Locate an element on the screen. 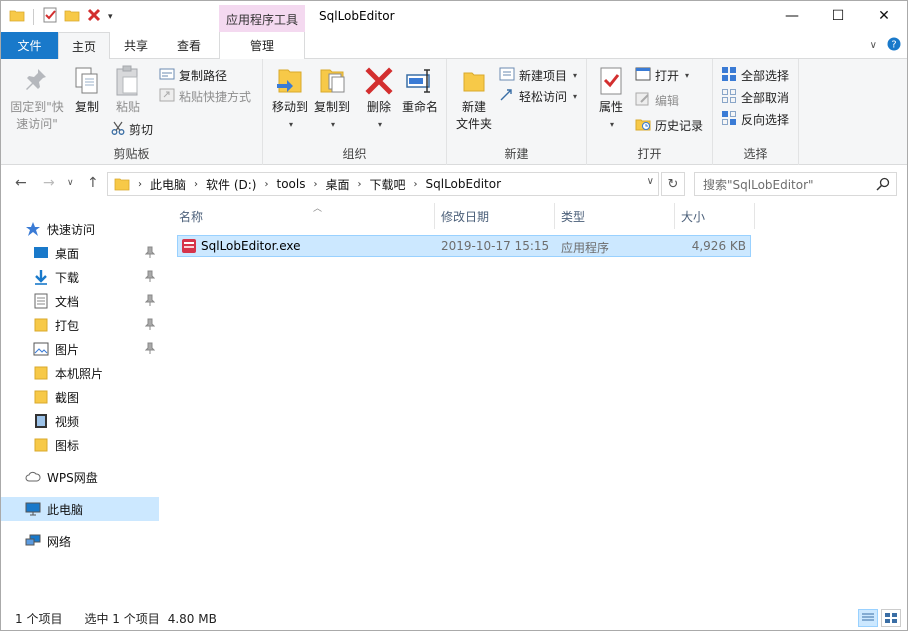 The height and width of the screenshot is (631, 908). nav-this-pc: 此电脑 is located at coordinates (80, 509).